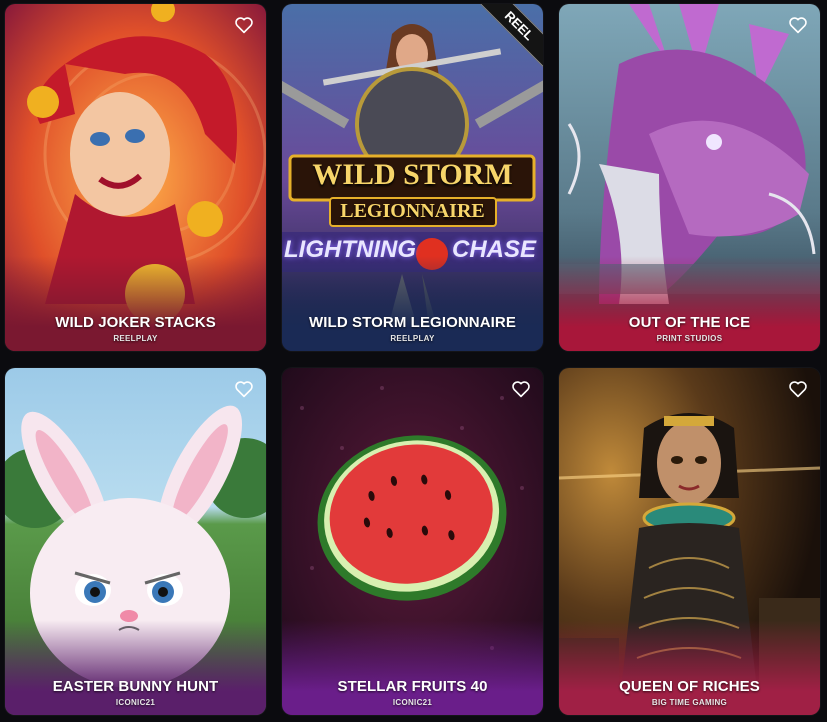  Describe the element at coordinates (689, 338) in the screenshot. I see `game-provider: PRINT STUDIOS` at that location.